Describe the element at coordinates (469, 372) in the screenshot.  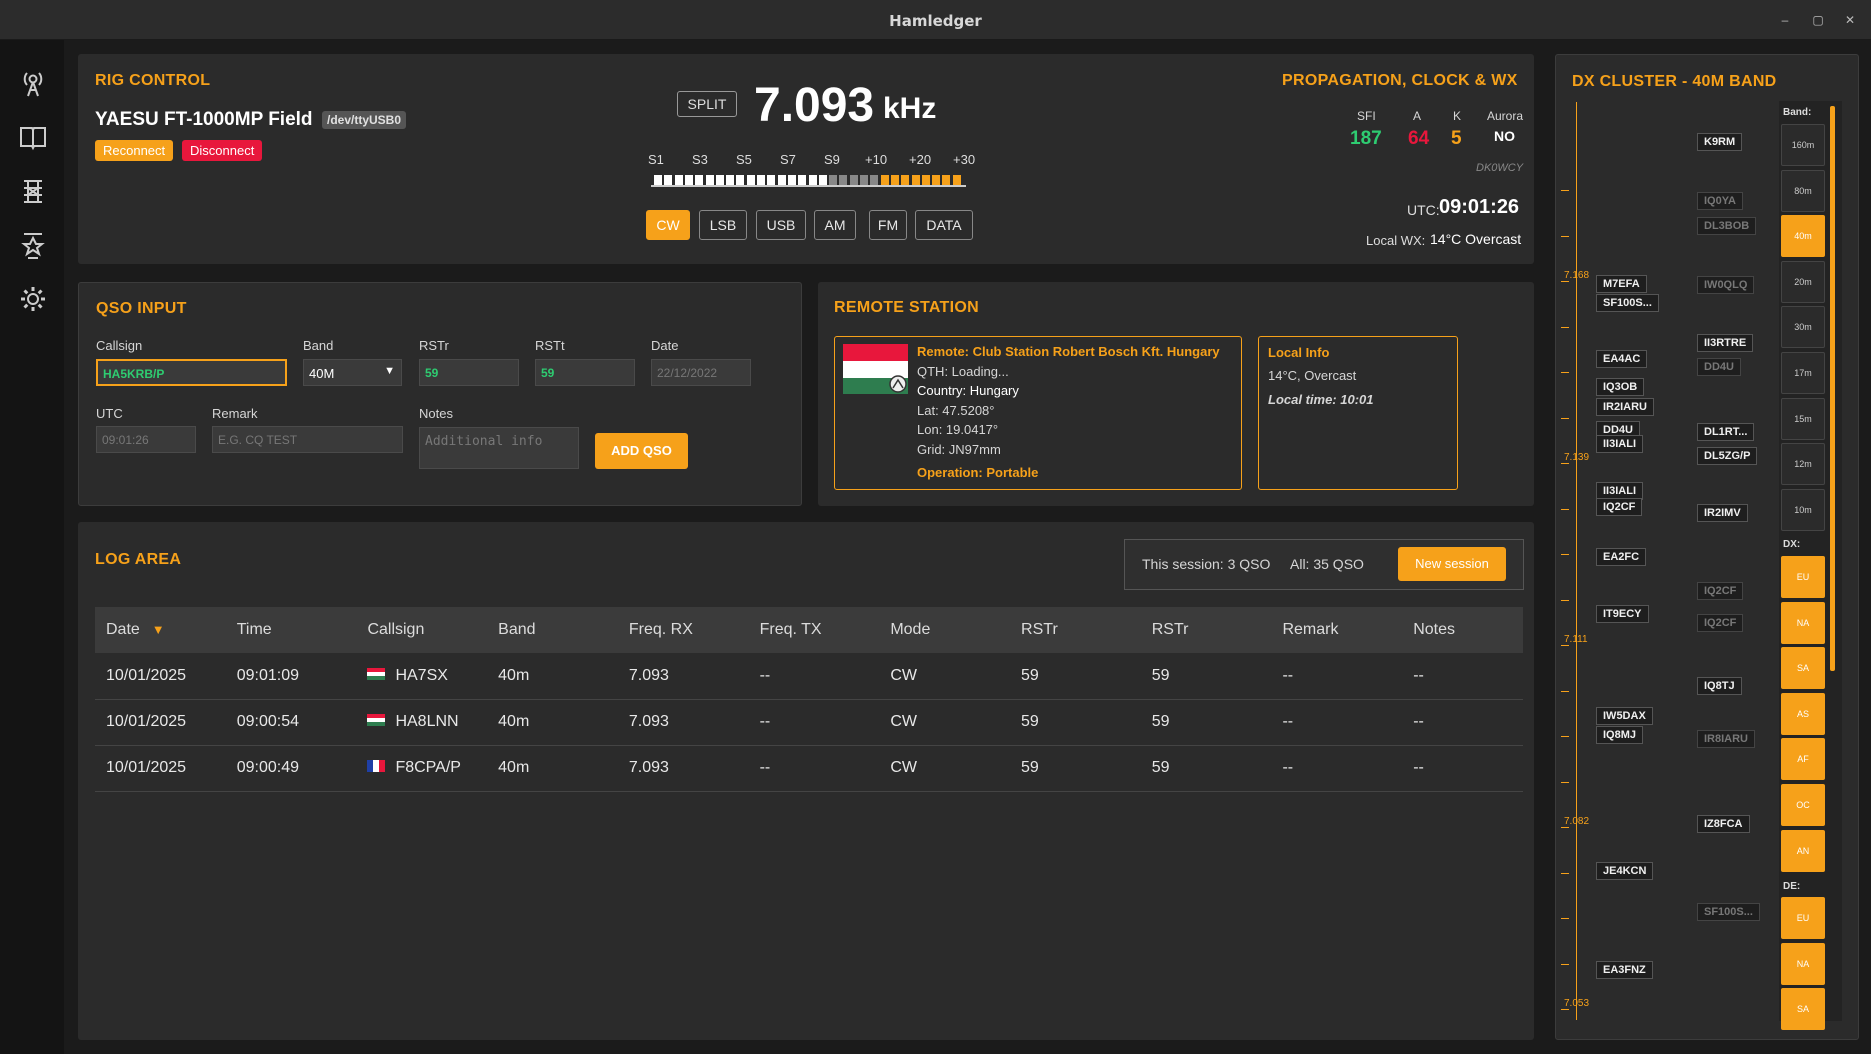
I see `rstr-input: 59` at that location.